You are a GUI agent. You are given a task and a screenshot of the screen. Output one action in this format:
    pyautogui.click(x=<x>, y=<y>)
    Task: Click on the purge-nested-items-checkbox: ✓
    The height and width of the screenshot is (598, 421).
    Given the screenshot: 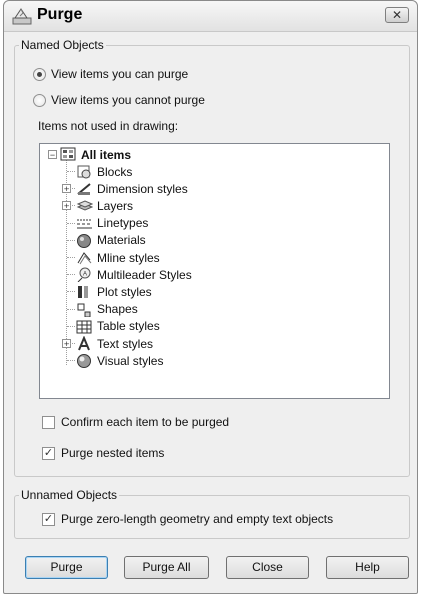 What is the action you would take?
    pyautogui.click(x=48, y=453)
    